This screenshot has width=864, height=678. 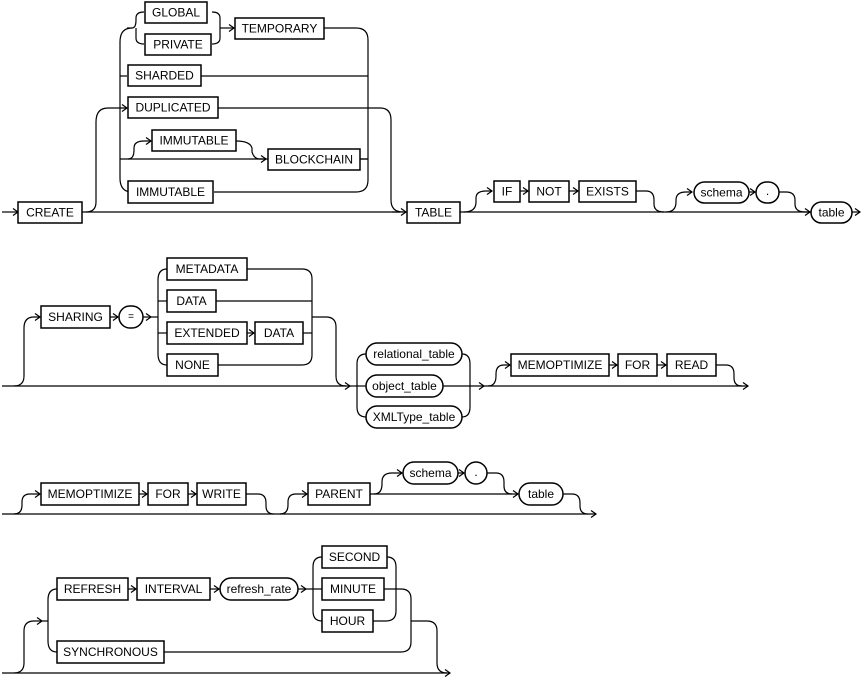 I want to click on keyword-if: IF, so click(x=507, y=191).